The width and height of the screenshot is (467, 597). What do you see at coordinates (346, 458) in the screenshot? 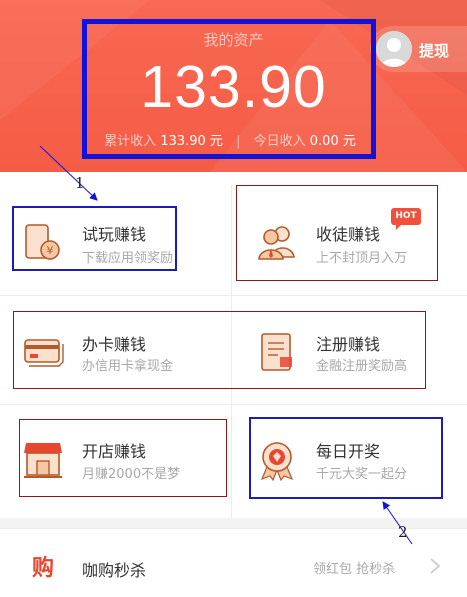
I see `annotation-box-daily-draw` at bounding box center [346, 458].